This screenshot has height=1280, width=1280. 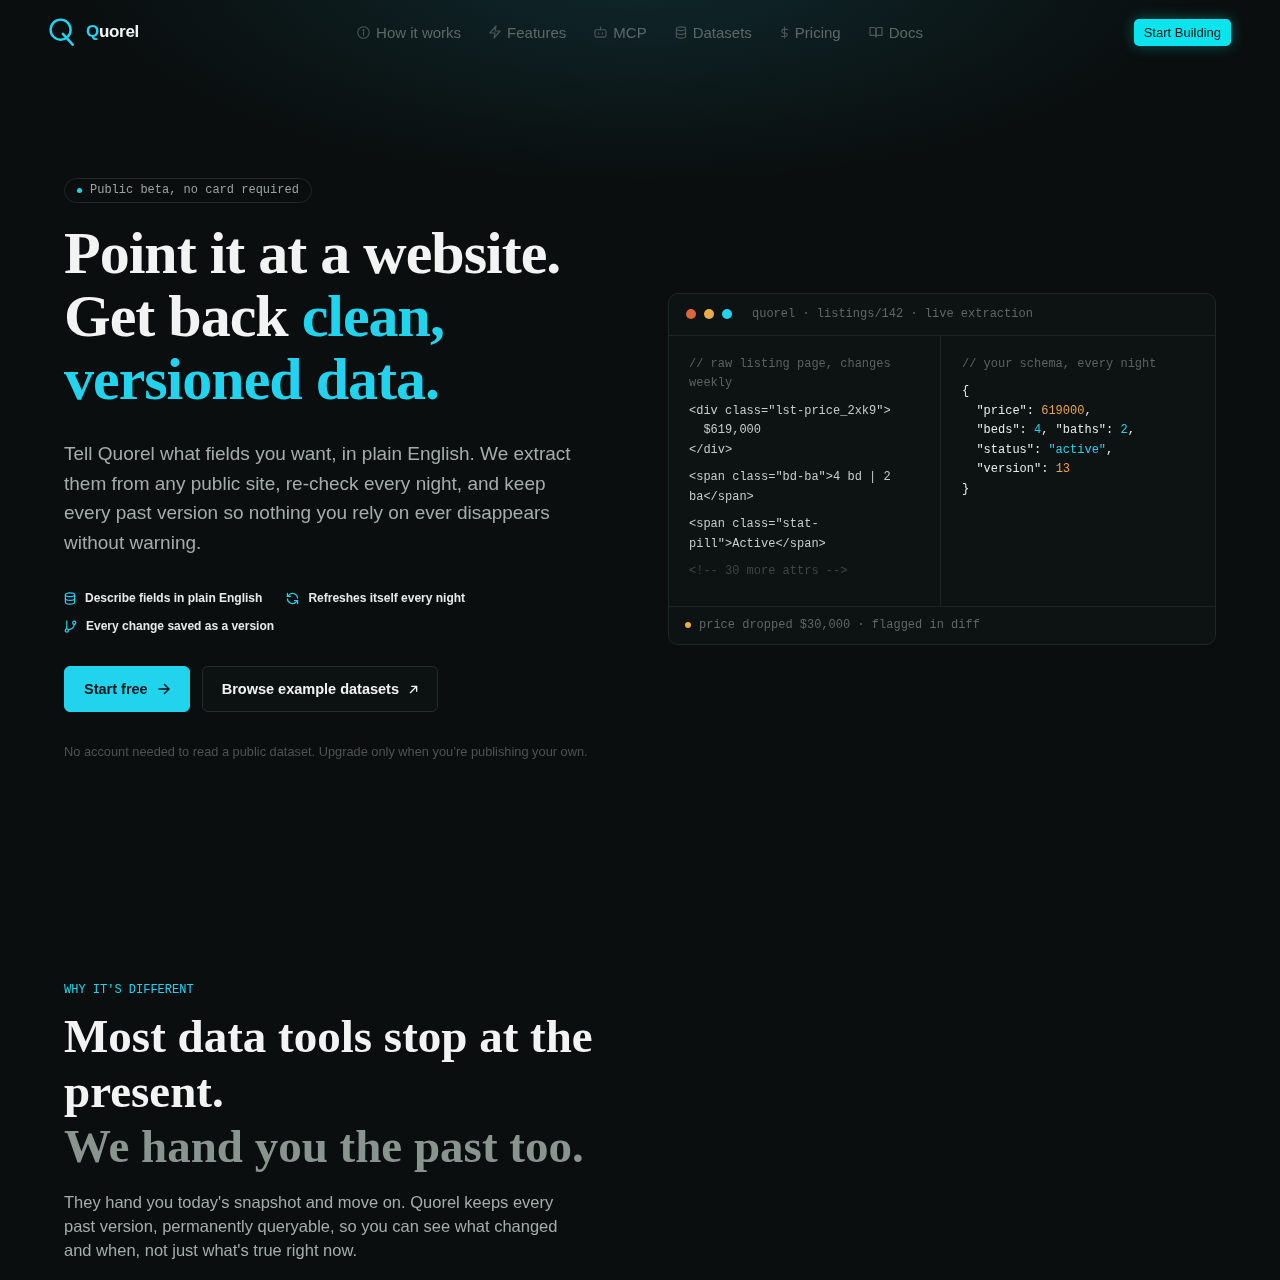 I want to click on hero-description: Tell Quorel what fields you want, in plain English. We extract them from any public site, re-check every night, and keep every past version so nothing you rely on ever disappears without warning., so click(x=318, y=498).